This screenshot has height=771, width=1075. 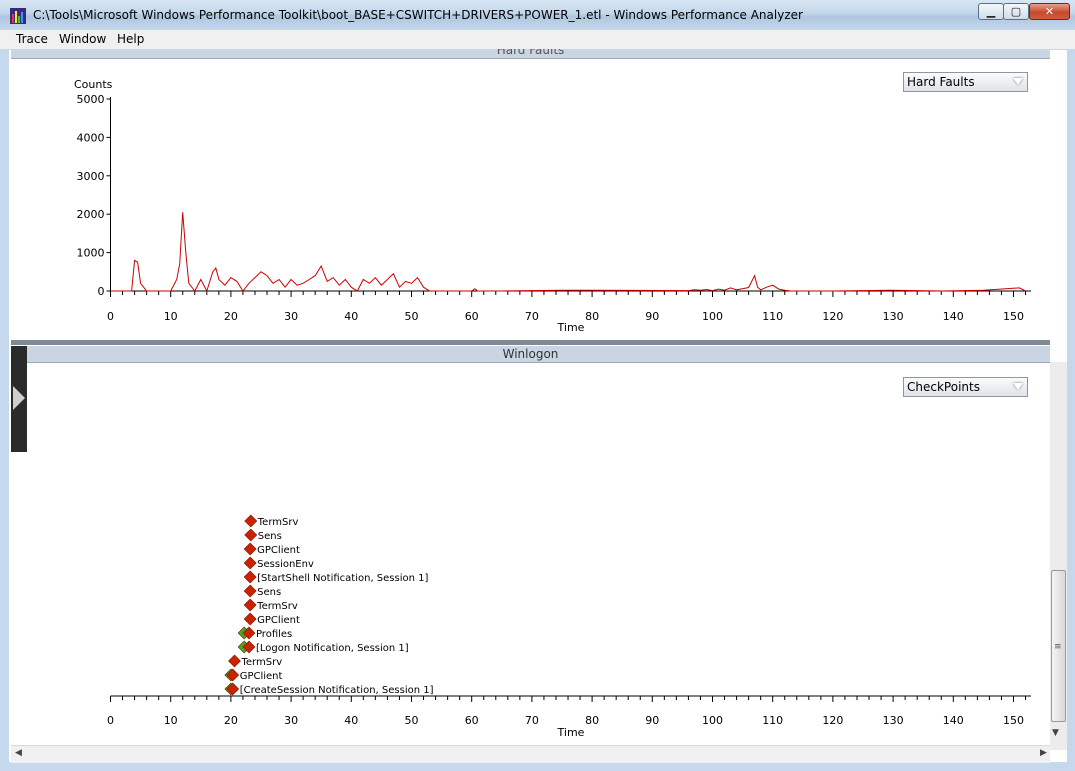 I want to click on y-tick-label: 2000, so click(x=91, y=214).